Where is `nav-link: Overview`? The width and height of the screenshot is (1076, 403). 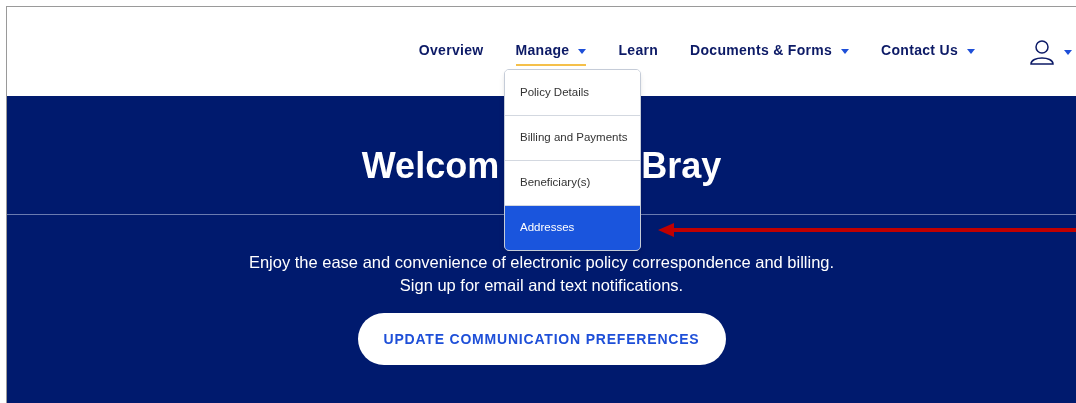
nav-link: Overview is located at coordinates (451, 51).